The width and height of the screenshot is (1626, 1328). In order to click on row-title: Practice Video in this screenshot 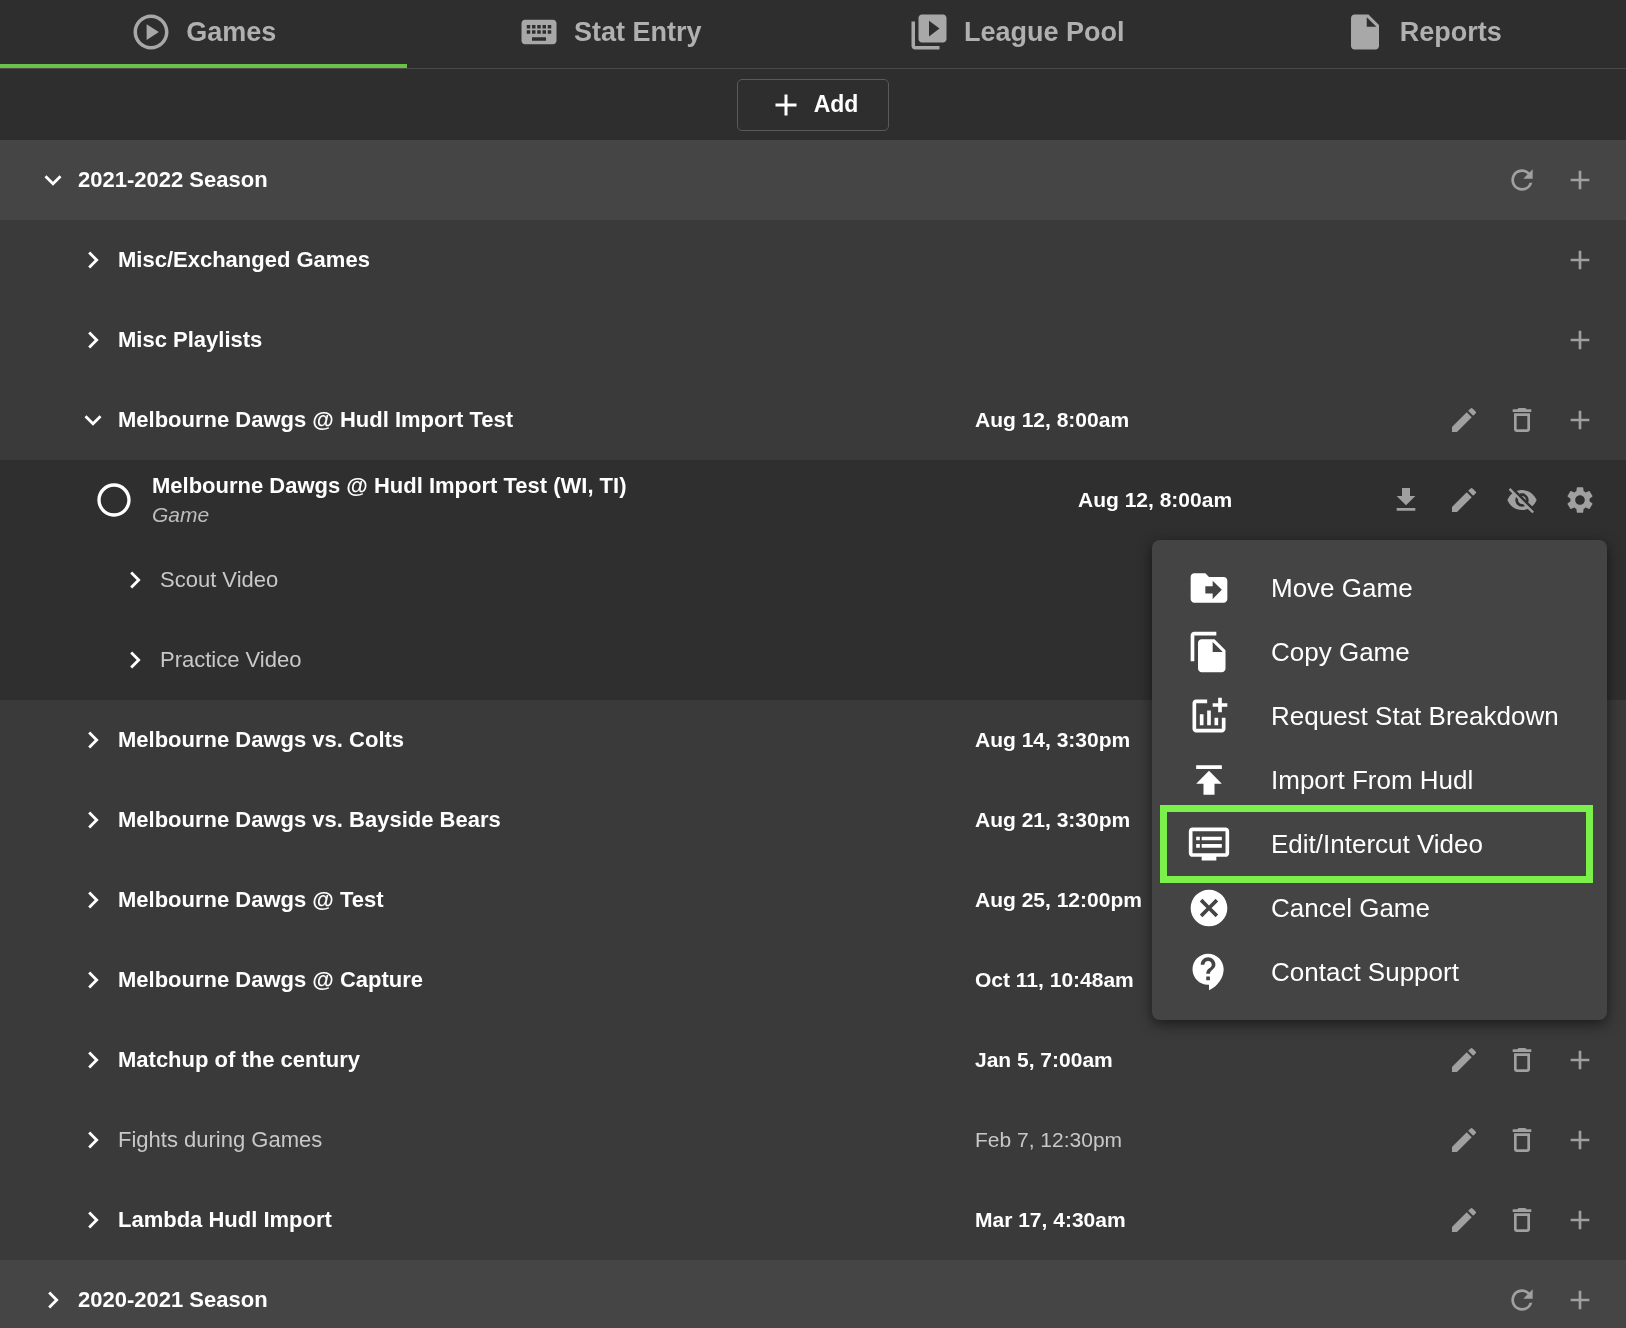, I will do `click(231, 660)`.